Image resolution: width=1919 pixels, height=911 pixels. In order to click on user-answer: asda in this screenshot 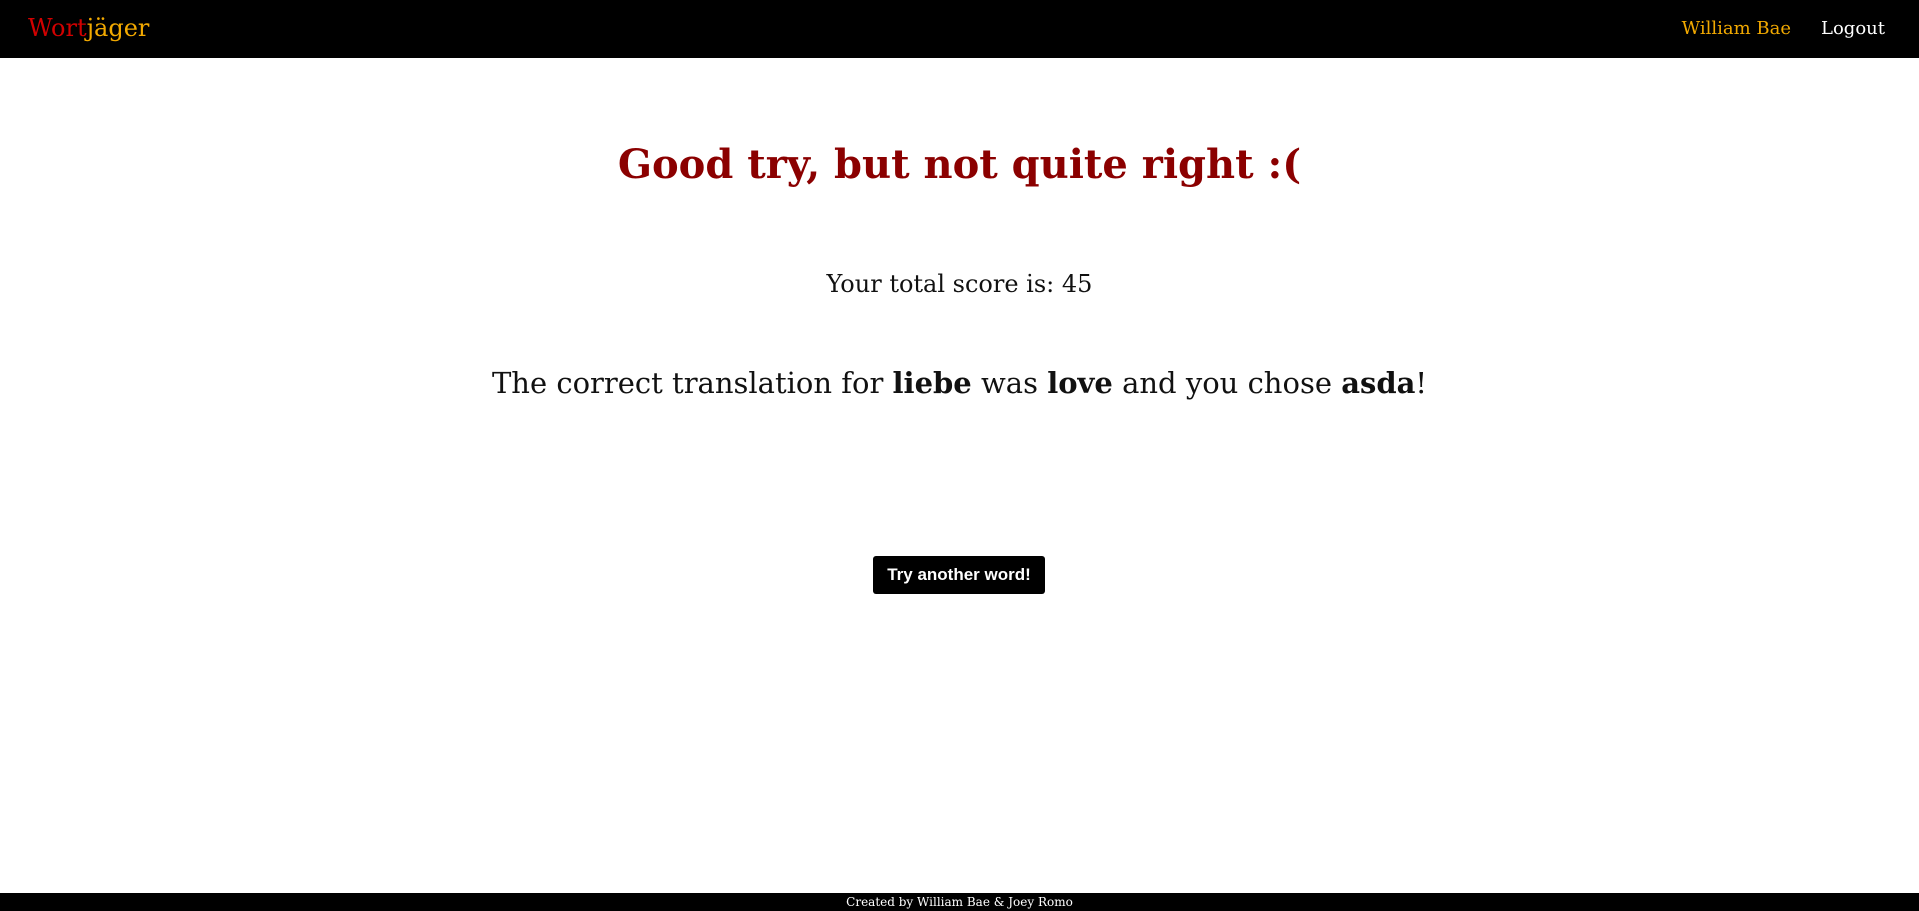, I will do `click(1378, 383)`.